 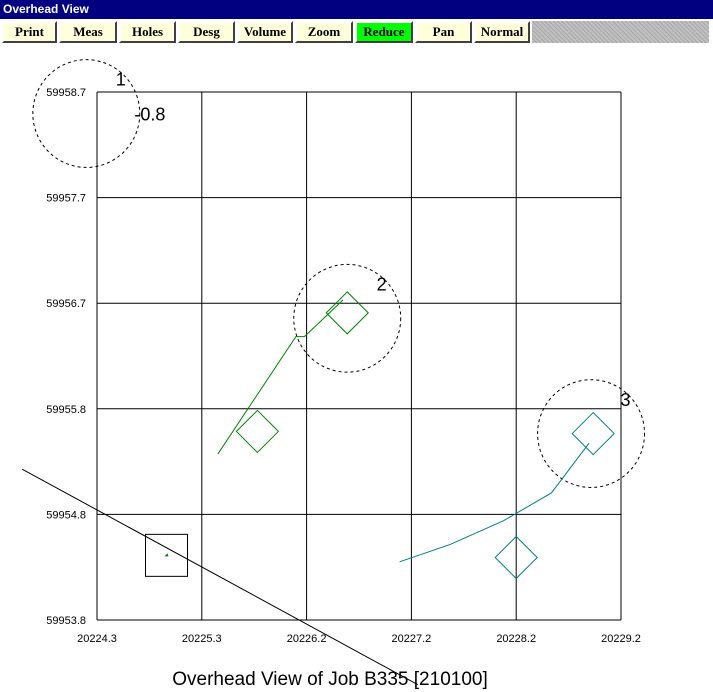 What do you see at coordinates (330, 679) in the screenshot?
I see `chart-title: Overhead View of Job B335 [210100]` at bounding box center [330, 679].